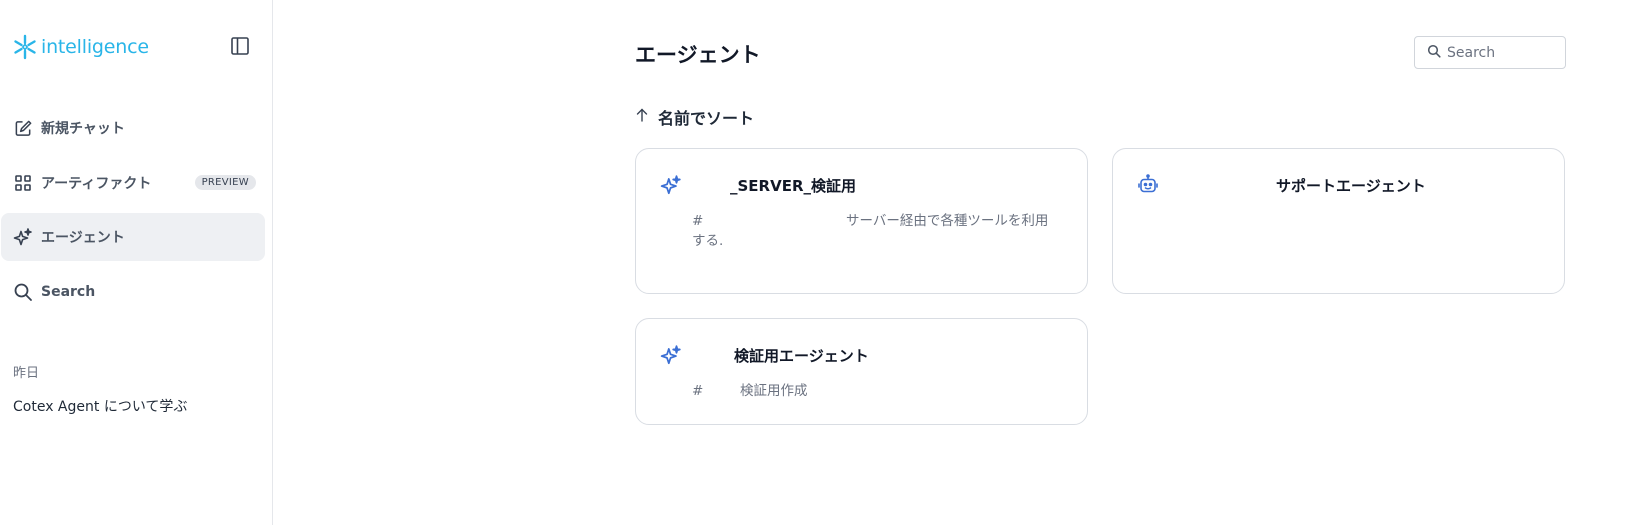  I want to click on agent-name: 検証用エージェント, so click(801, 356).